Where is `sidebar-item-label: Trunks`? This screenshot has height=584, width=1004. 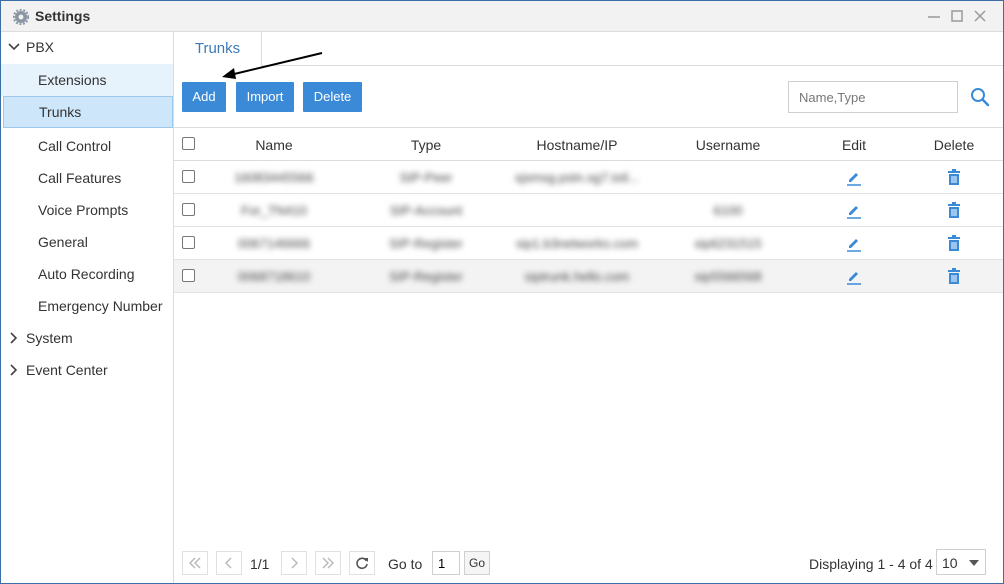
sidebar-item-label: Trunks is located at coordinates (60, 112).